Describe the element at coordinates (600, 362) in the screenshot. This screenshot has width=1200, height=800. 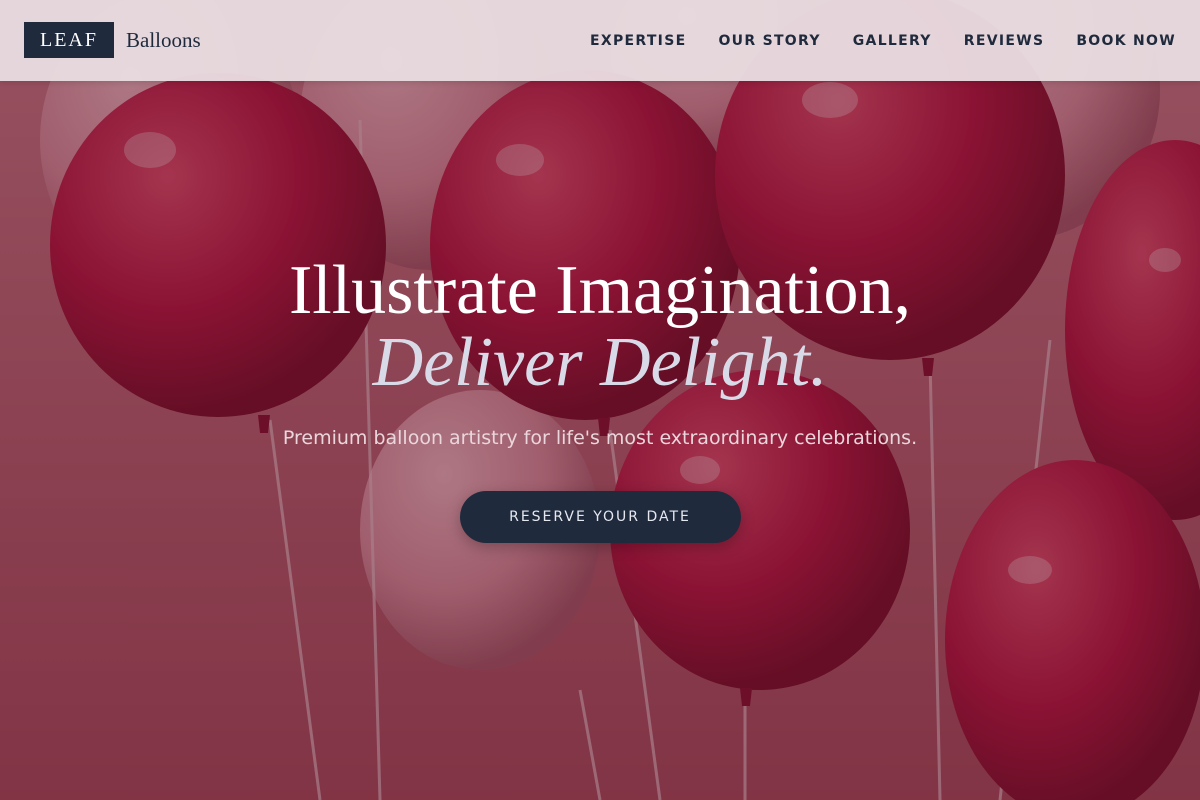
I see `hero-headline-line2: Deliver Delight.` at that location.